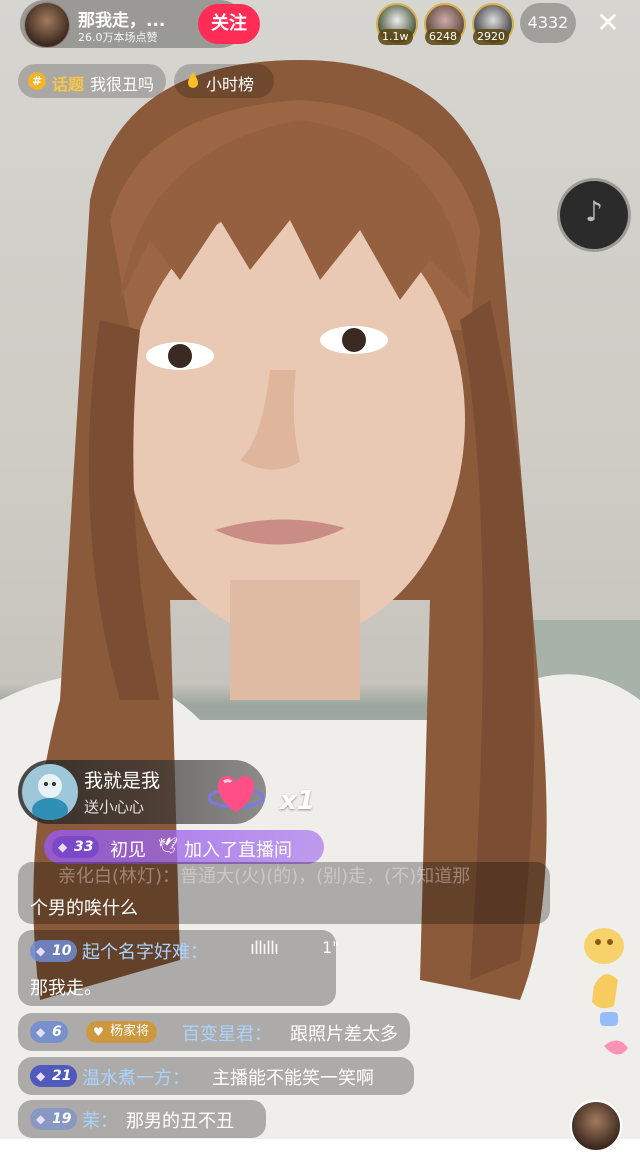 The image size is (640, 1152). Describe the element at coordinates (54, 1119) in the screenshot. I see `user-level-badge: 19` at that location.